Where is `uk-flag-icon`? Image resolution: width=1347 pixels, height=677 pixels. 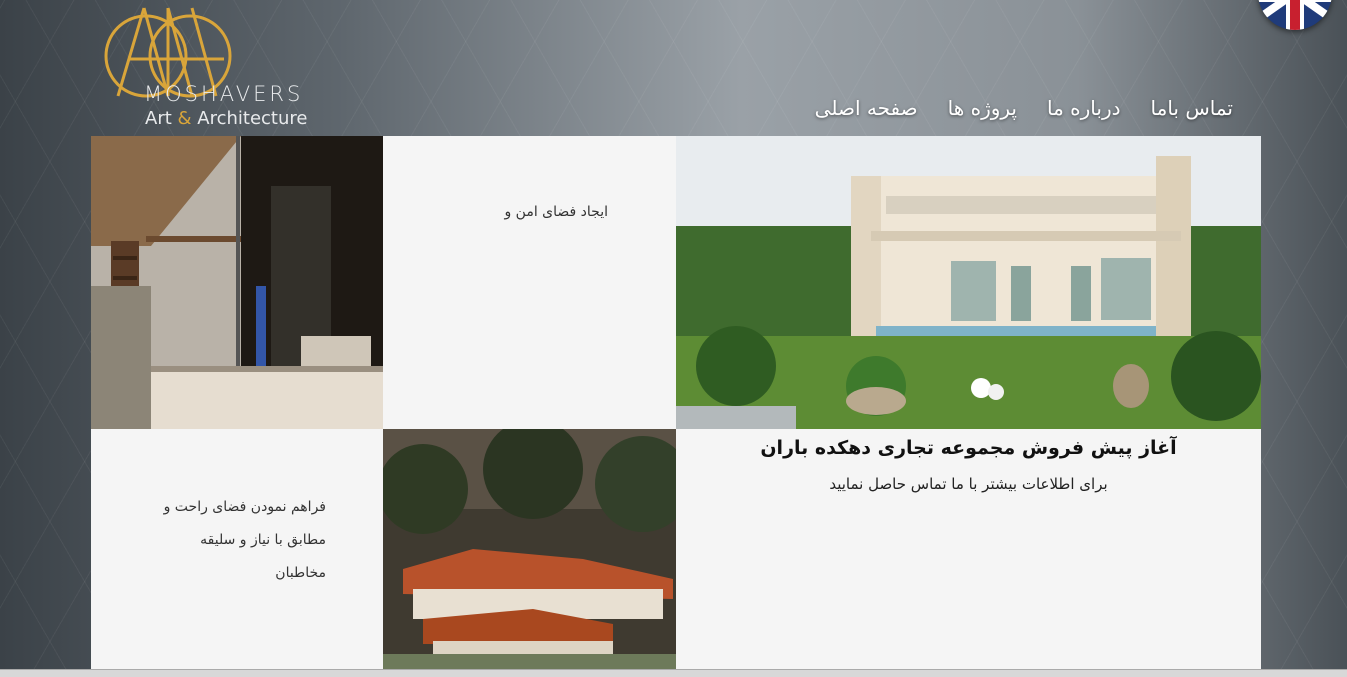 uk-flag-icon is located at coordinates (1295, 15).